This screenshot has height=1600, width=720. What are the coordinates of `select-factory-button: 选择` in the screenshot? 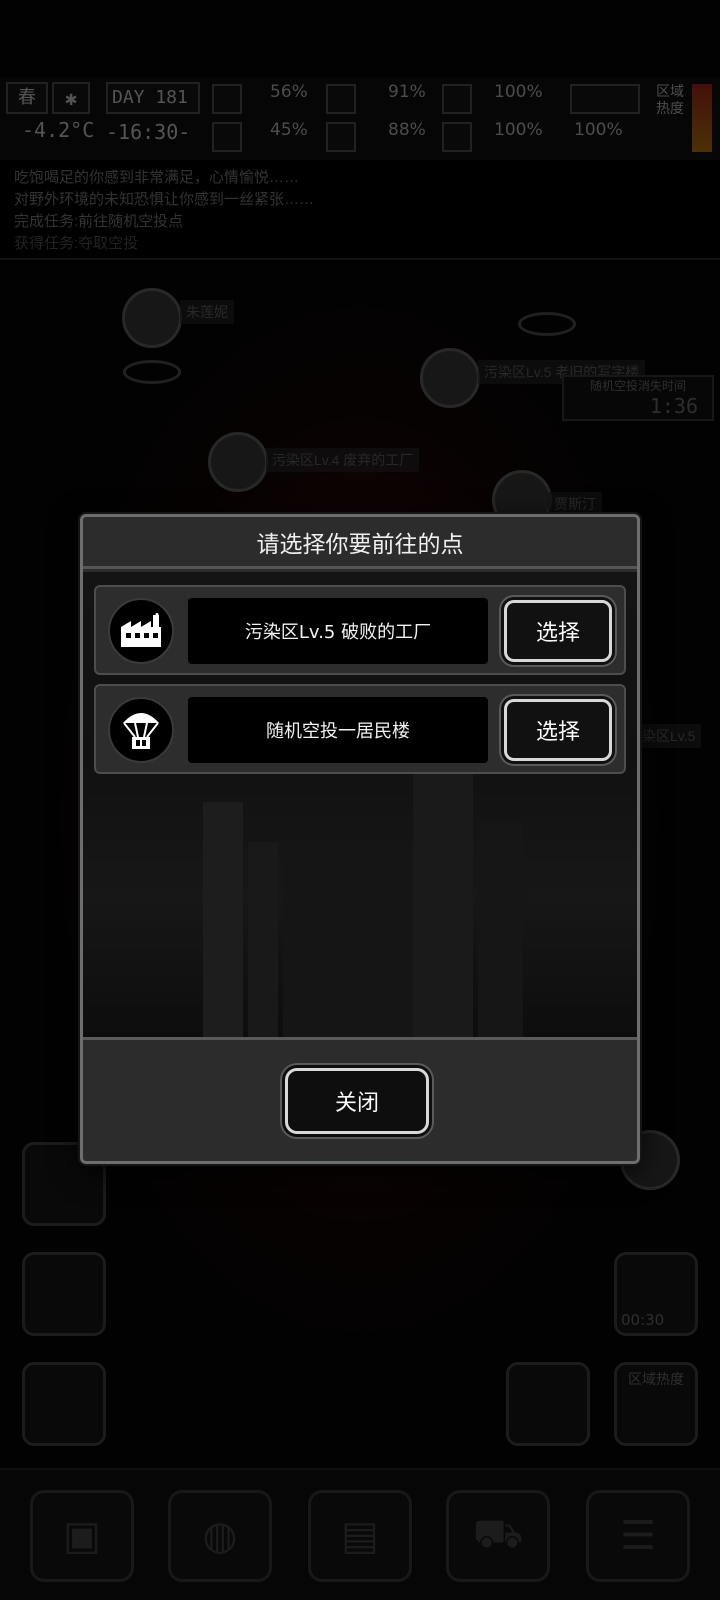 It's located at (558, 631).